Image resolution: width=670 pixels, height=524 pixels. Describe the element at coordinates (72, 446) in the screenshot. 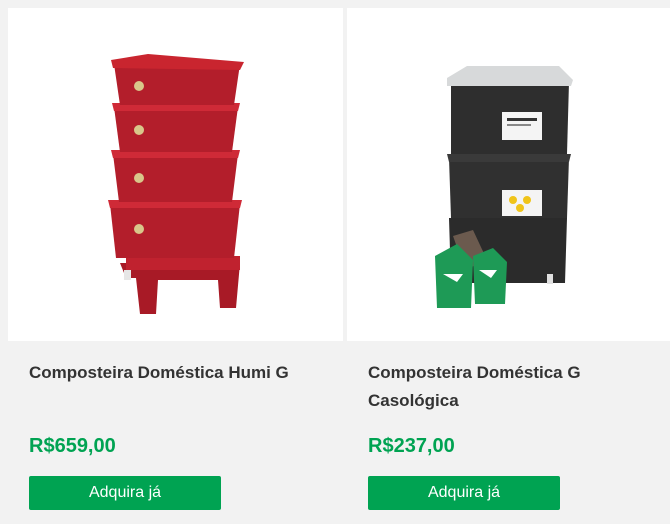

I see `product-price: R$659,00` at that location.